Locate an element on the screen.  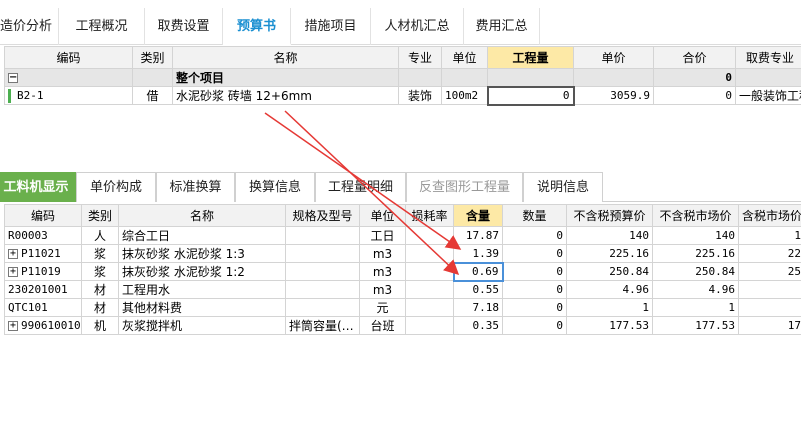
row-content: 0.55 is located at coordinates (478, 289).